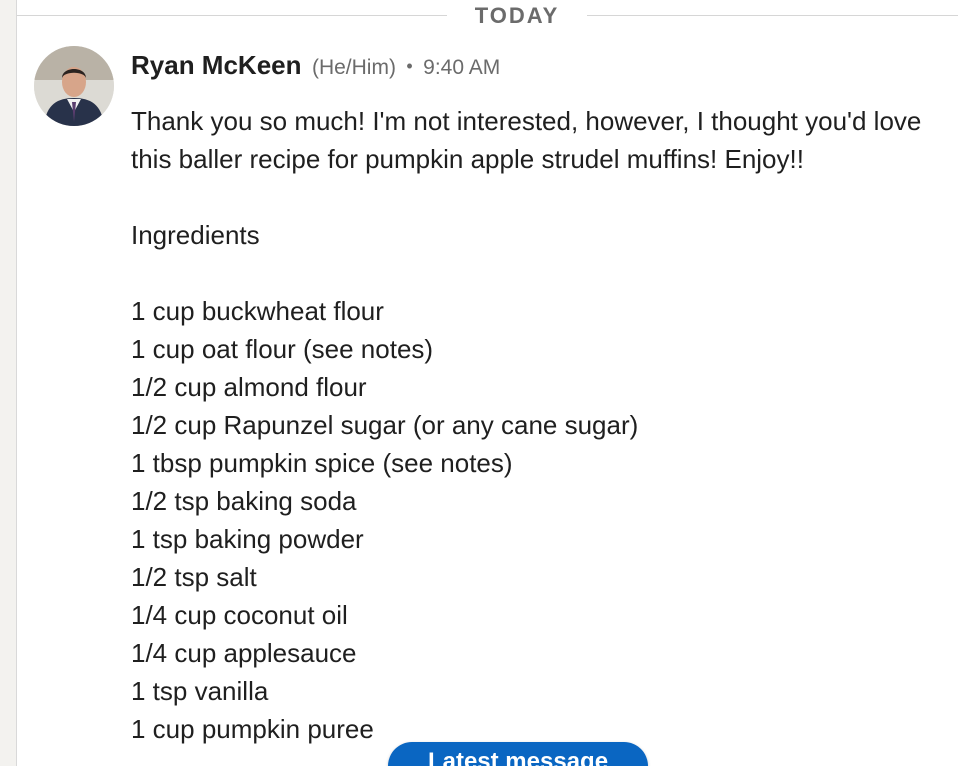 Image resolution: width=958 pixels, height=766 pixels. What do you see at coordinates (195, 235) in the screenshot?
I see `ingredients-heading: Ingredients` at bounding box center [195, 235].